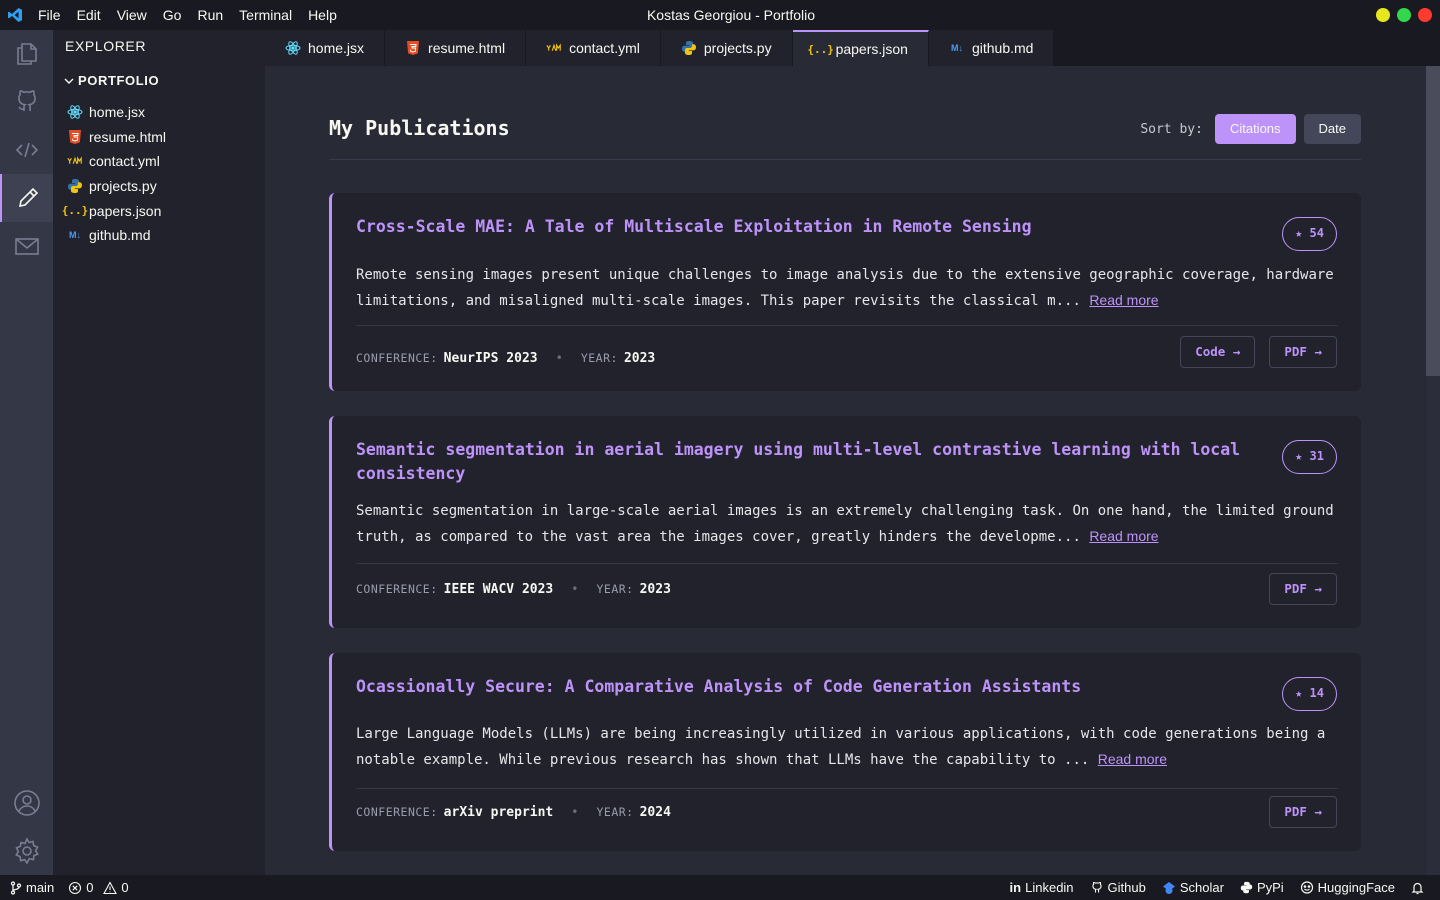  Describe the element at coordinates (124, 161) in the screenshot. I see `file-label: contact.yml` at that location.